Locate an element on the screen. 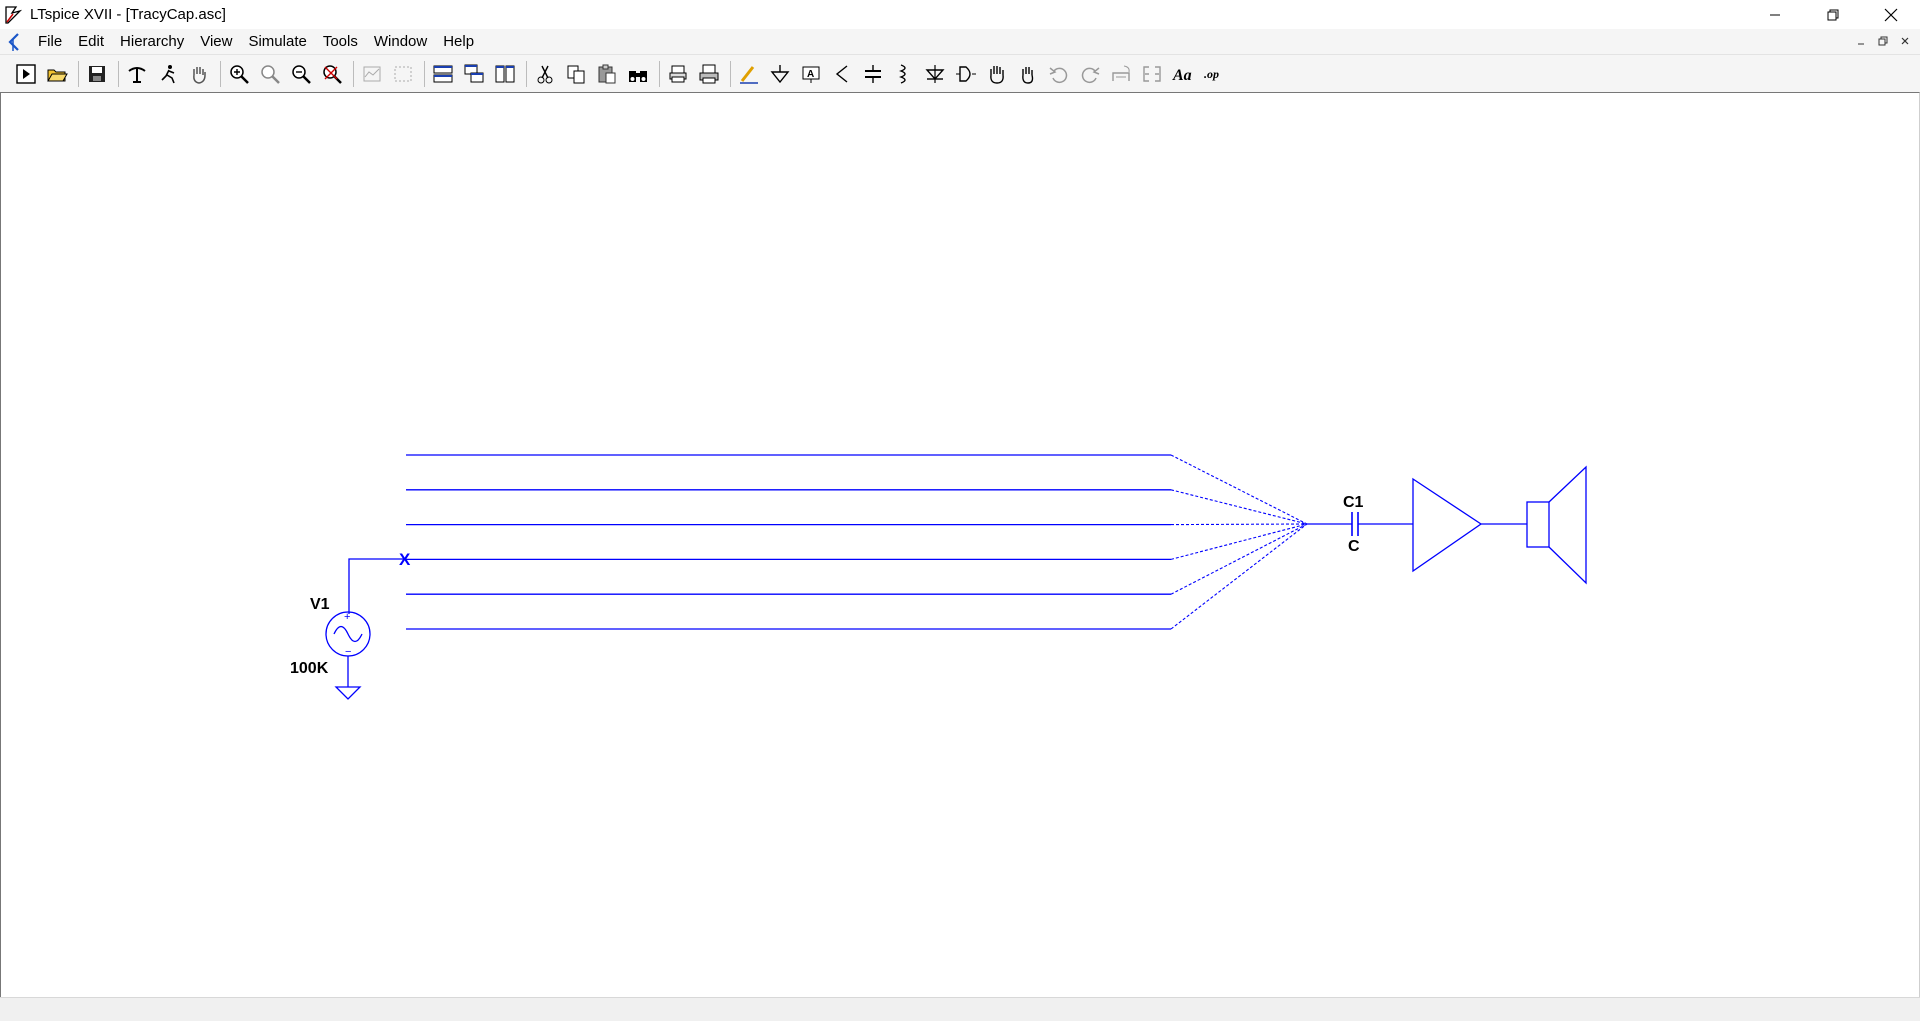  speaker-symbol is located at coordinates (1556, 525).